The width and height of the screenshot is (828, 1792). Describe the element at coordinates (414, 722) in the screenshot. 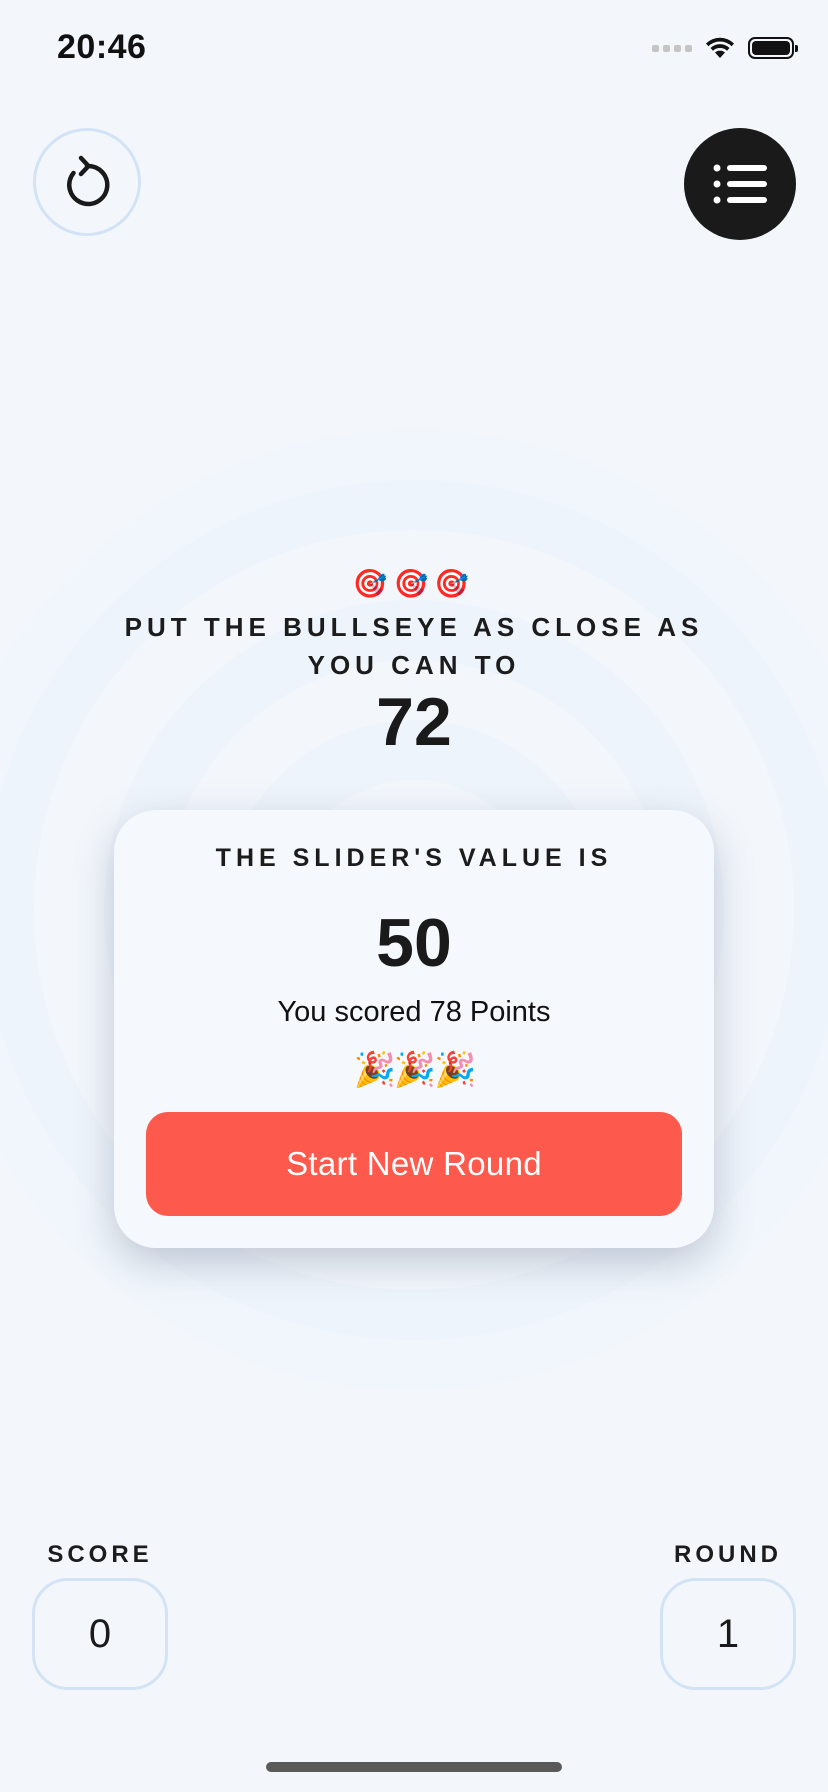

I see `target-value: 72` at that location.